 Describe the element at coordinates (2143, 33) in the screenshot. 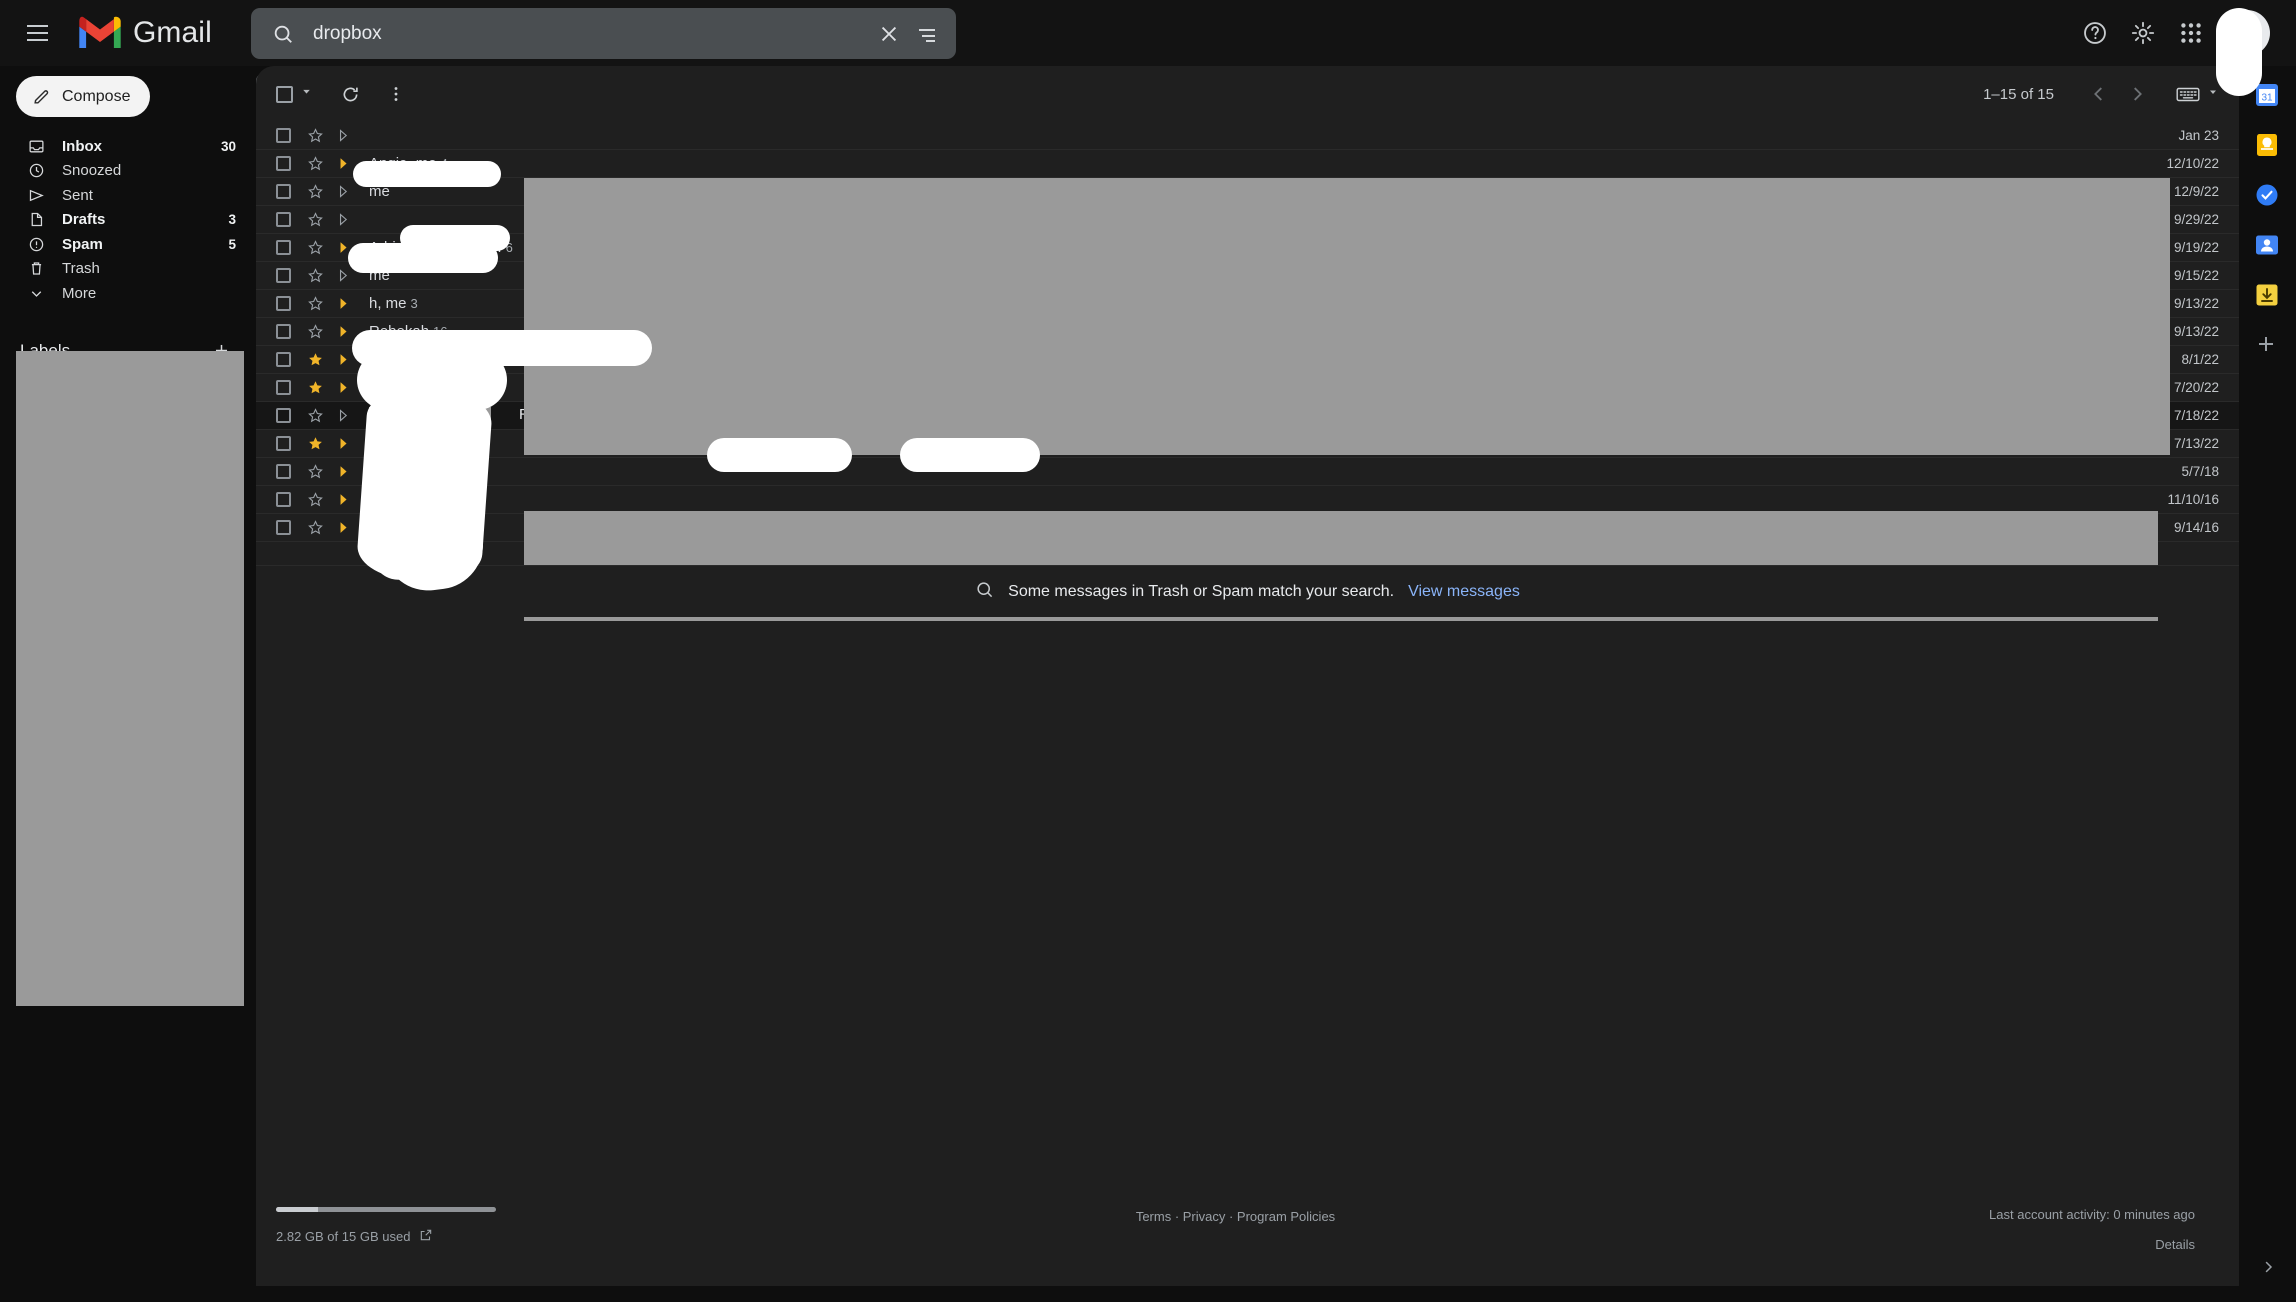

I see `gear-settings-icon` at that location.